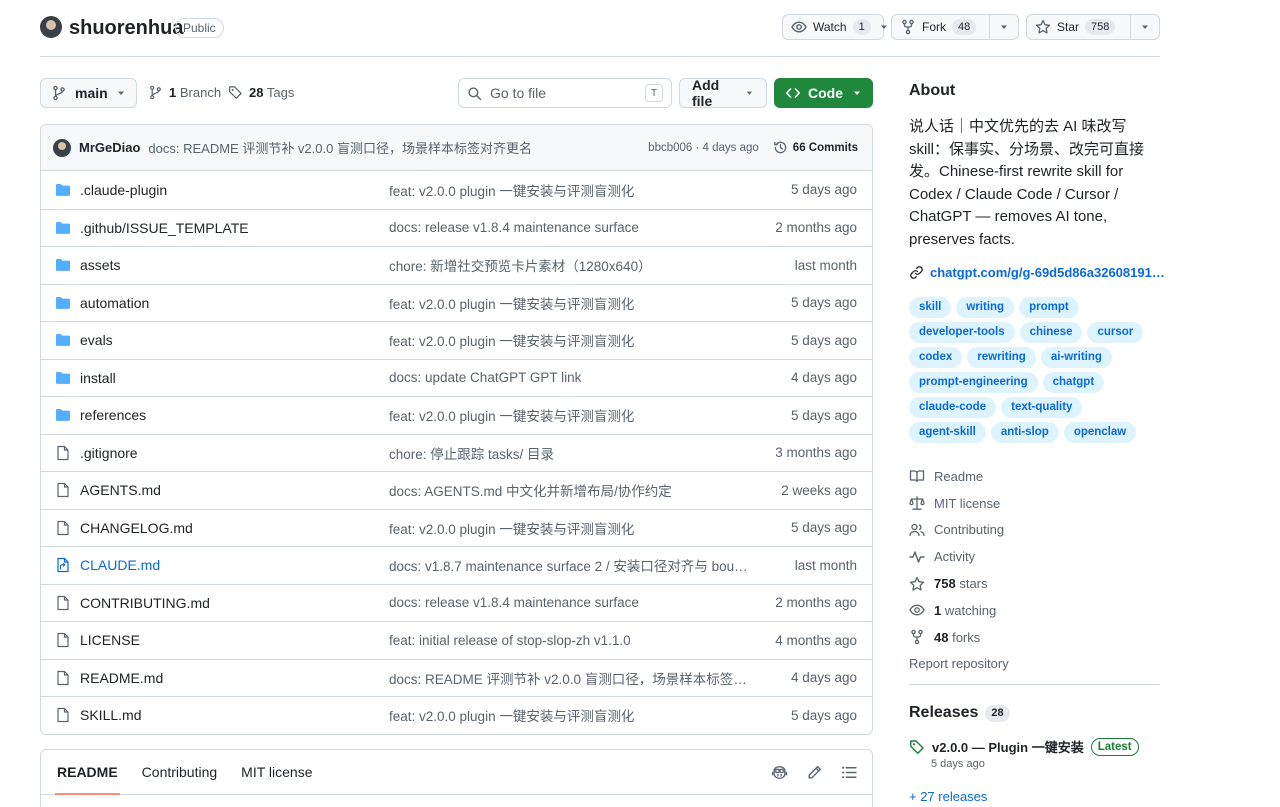  I want to click on outline-list-icon, so click(849, 772).